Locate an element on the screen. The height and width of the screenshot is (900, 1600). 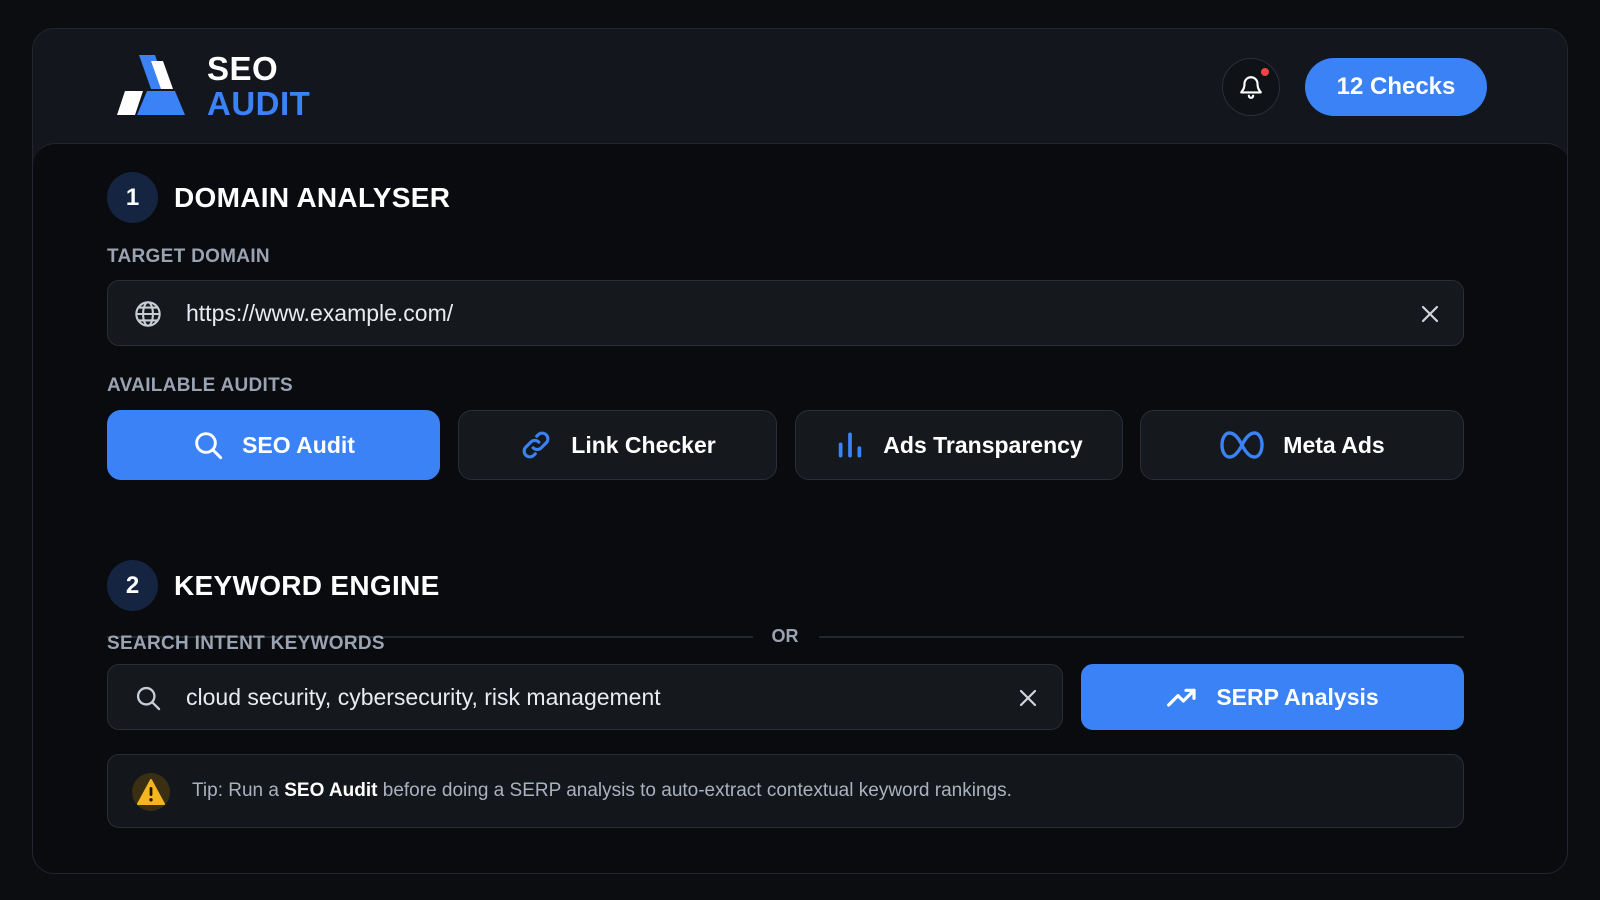
warning-icon is located at coordinates (151, 792).